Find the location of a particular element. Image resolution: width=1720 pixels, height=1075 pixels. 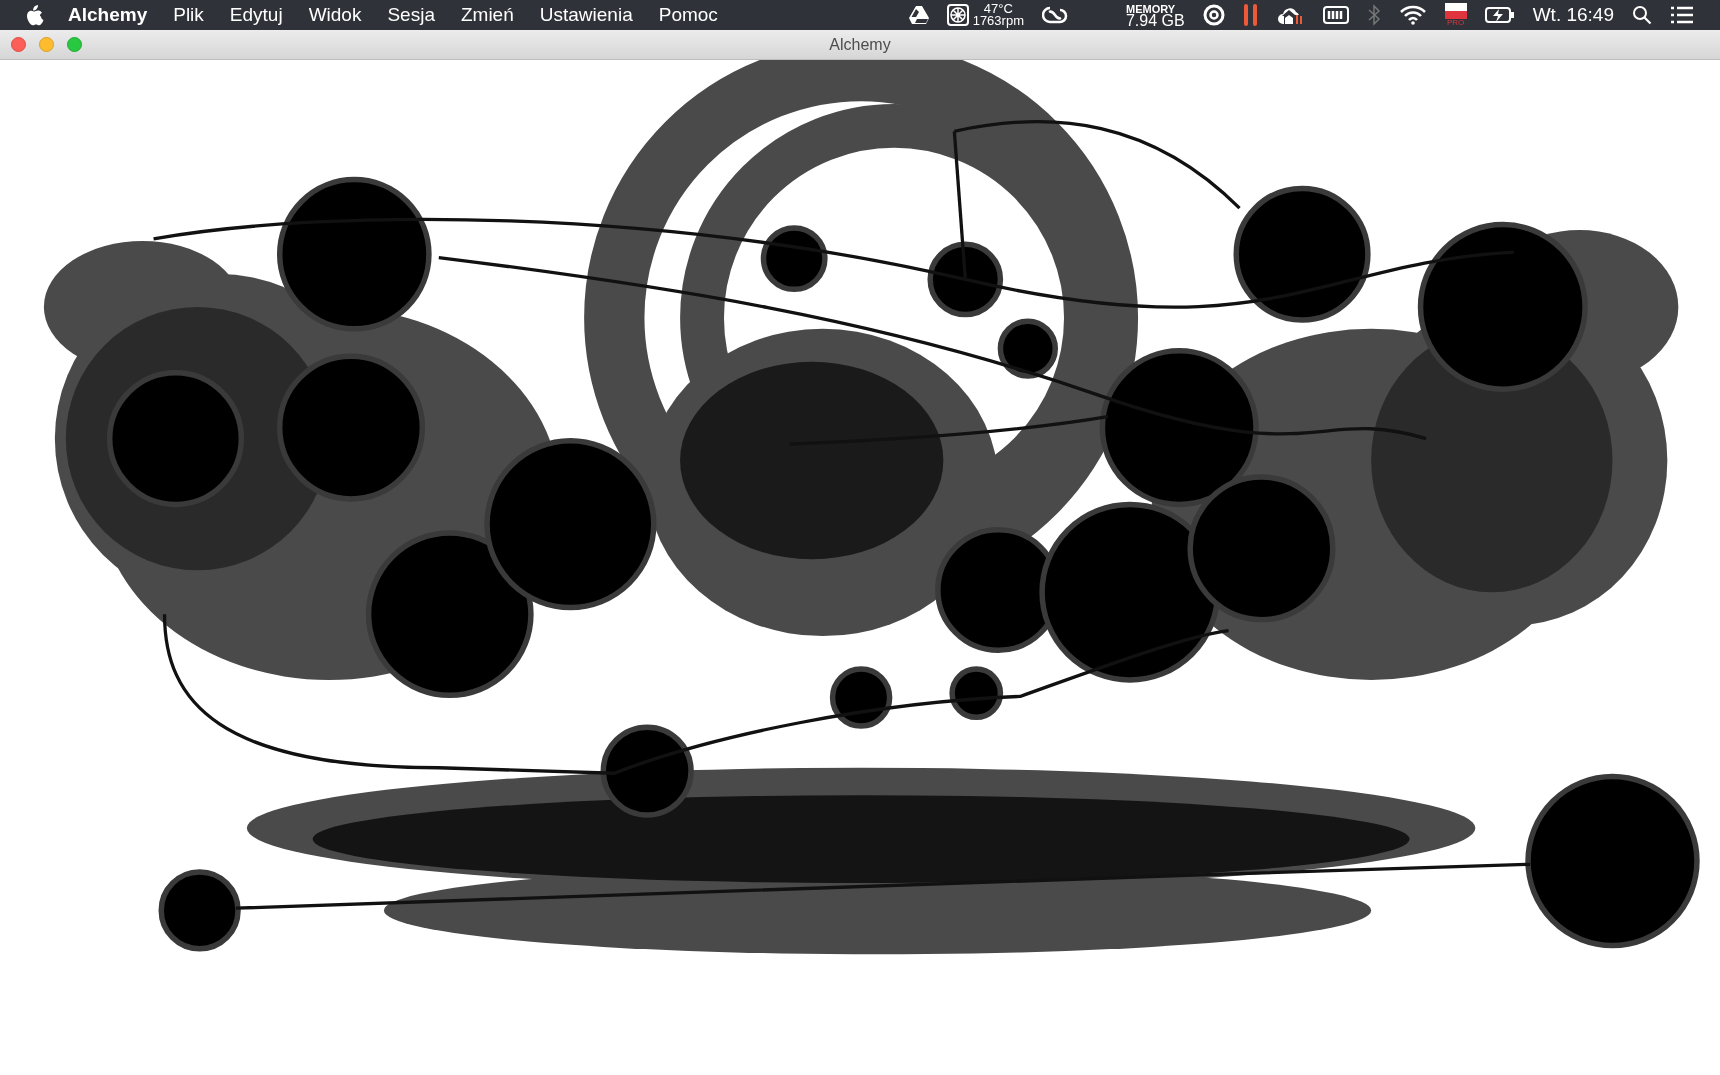

wifi-icon is located at coordinates (1412, 15).